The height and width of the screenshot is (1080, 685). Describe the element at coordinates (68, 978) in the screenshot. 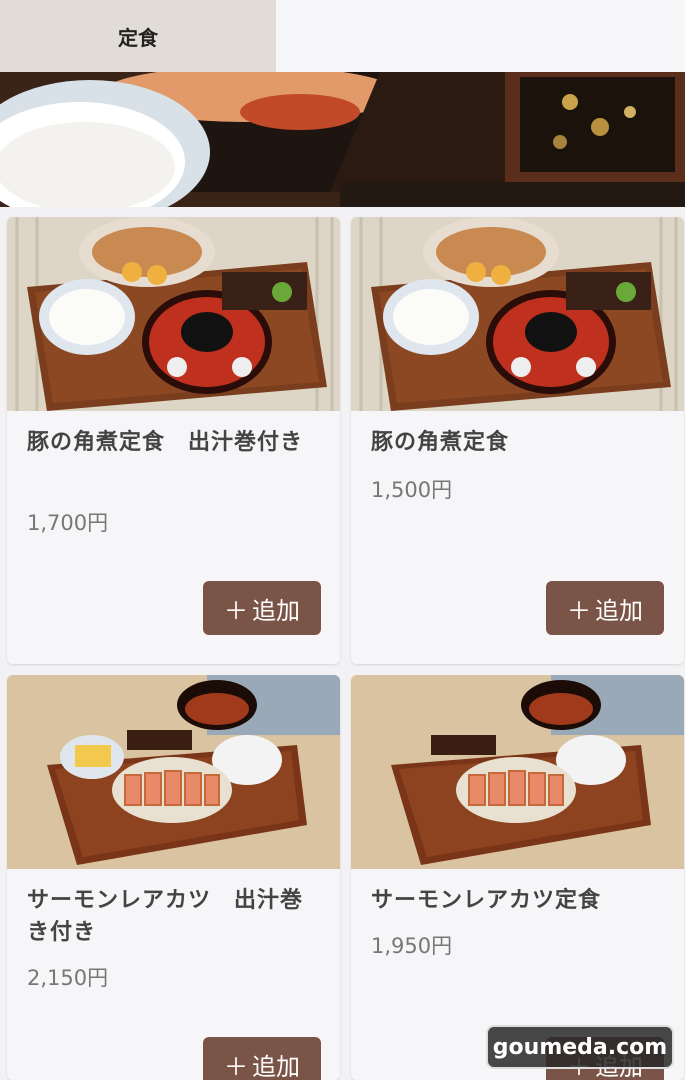

I see `menu-item-price: 2,150円` at that location.